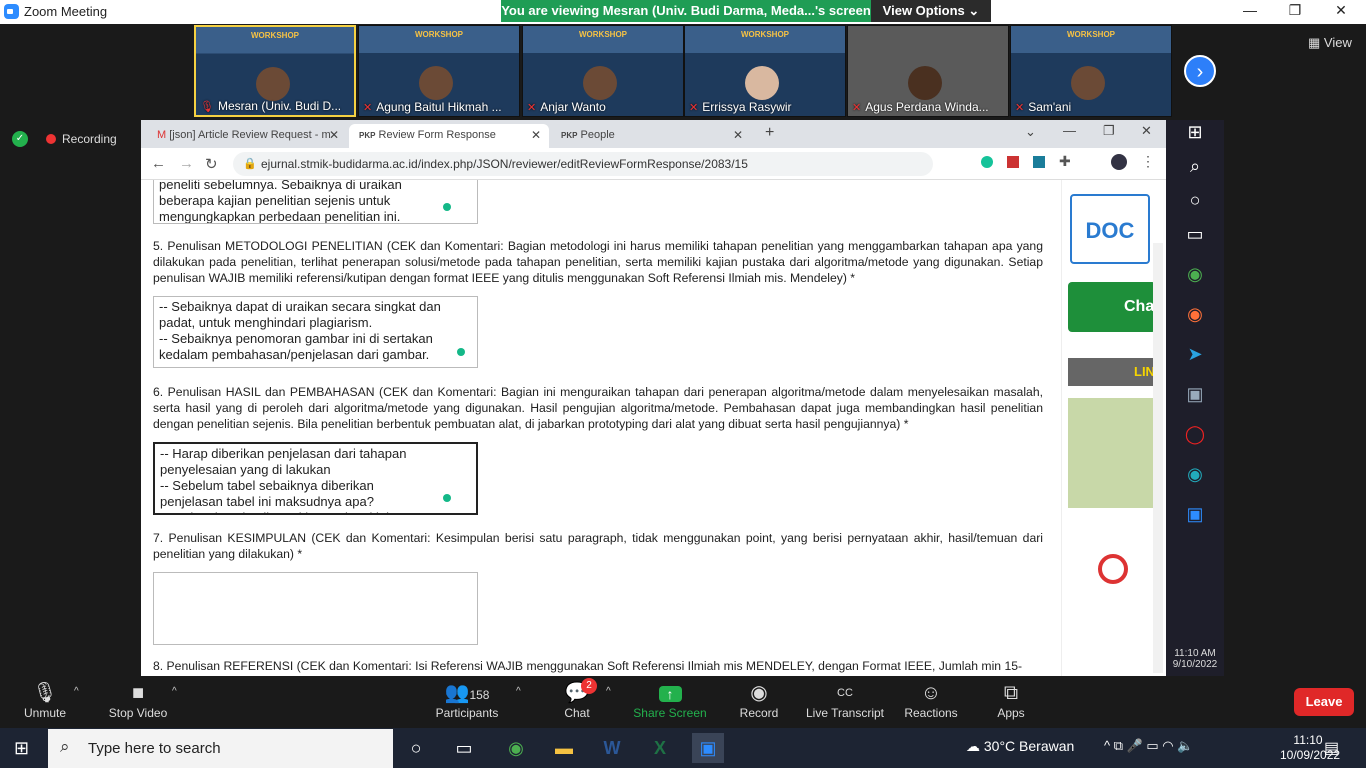 This screenshot has width=1366, height=768. What do you see at coordinates (1195, 205) in the screenshot?
I see `circle-icon: ○` at bounding box center [1195, 205].